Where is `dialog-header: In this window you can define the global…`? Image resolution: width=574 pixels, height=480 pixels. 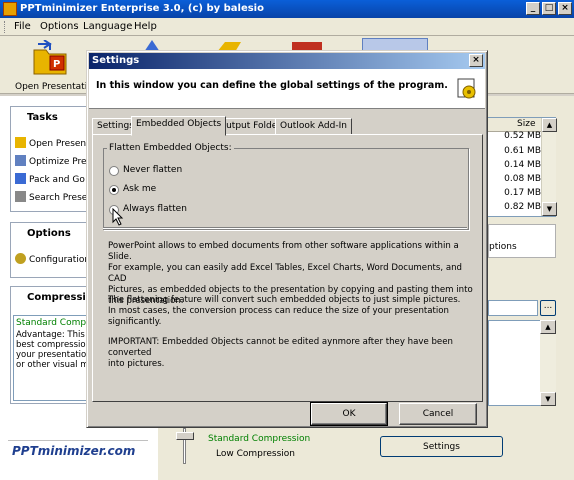
dialog-header: In this window you can define the global… is located at coordinates (287, 89).